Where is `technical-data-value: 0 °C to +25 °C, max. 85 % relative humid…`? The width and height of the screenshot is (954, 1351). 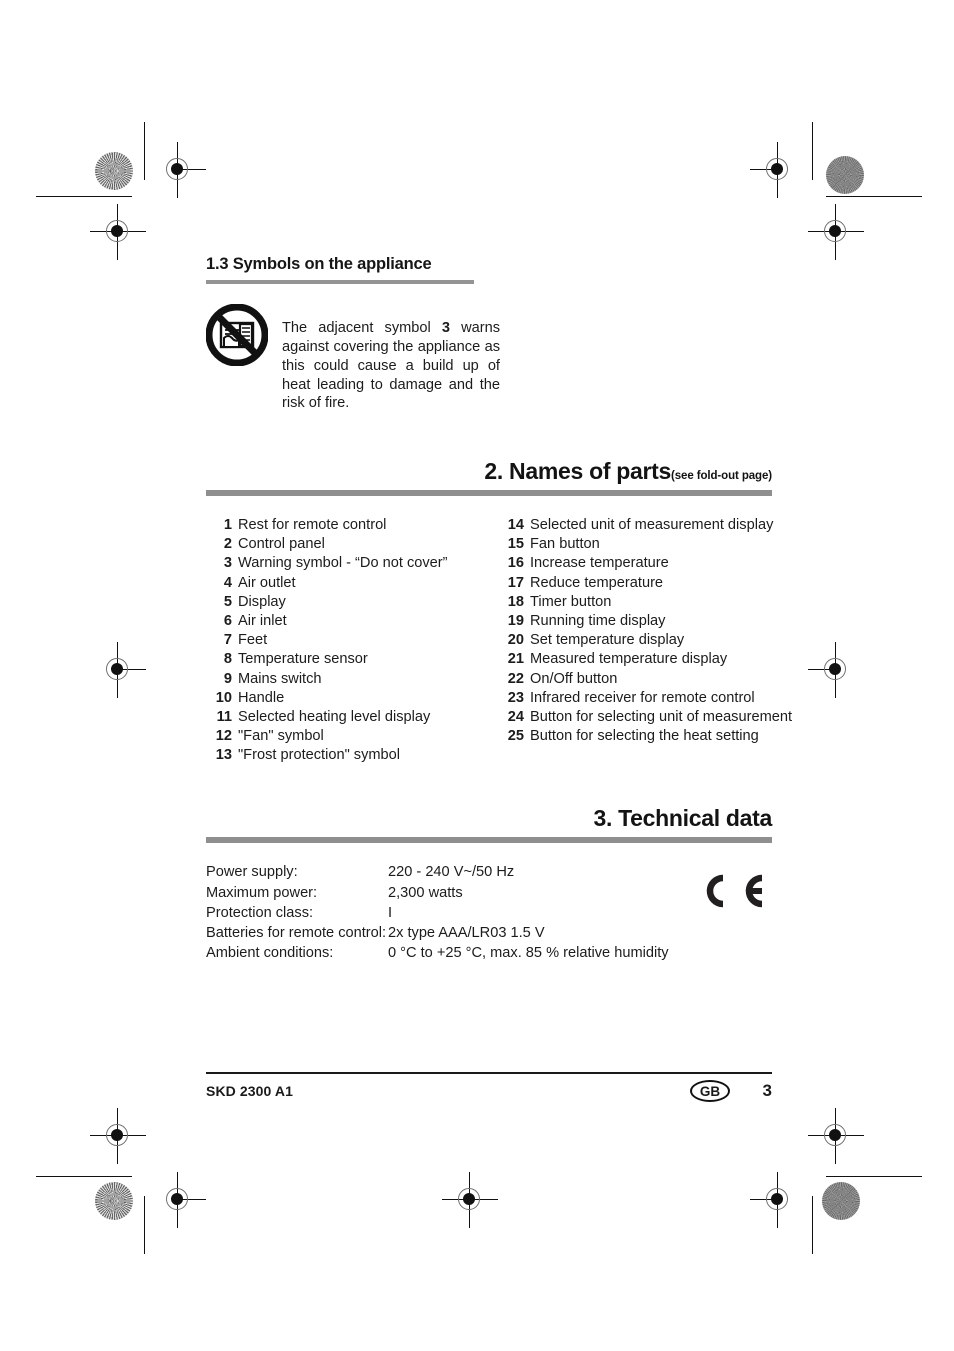
technical-data-value: 0 °C to +25 °C, max. 85 % relative humid… is located at coordinates (528, 953).